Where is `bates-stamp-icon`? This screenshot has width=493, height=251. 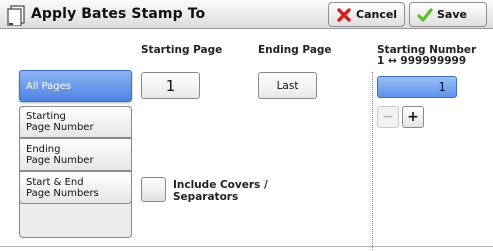
bates-stamp-icon is located at coordinates (16, 15).